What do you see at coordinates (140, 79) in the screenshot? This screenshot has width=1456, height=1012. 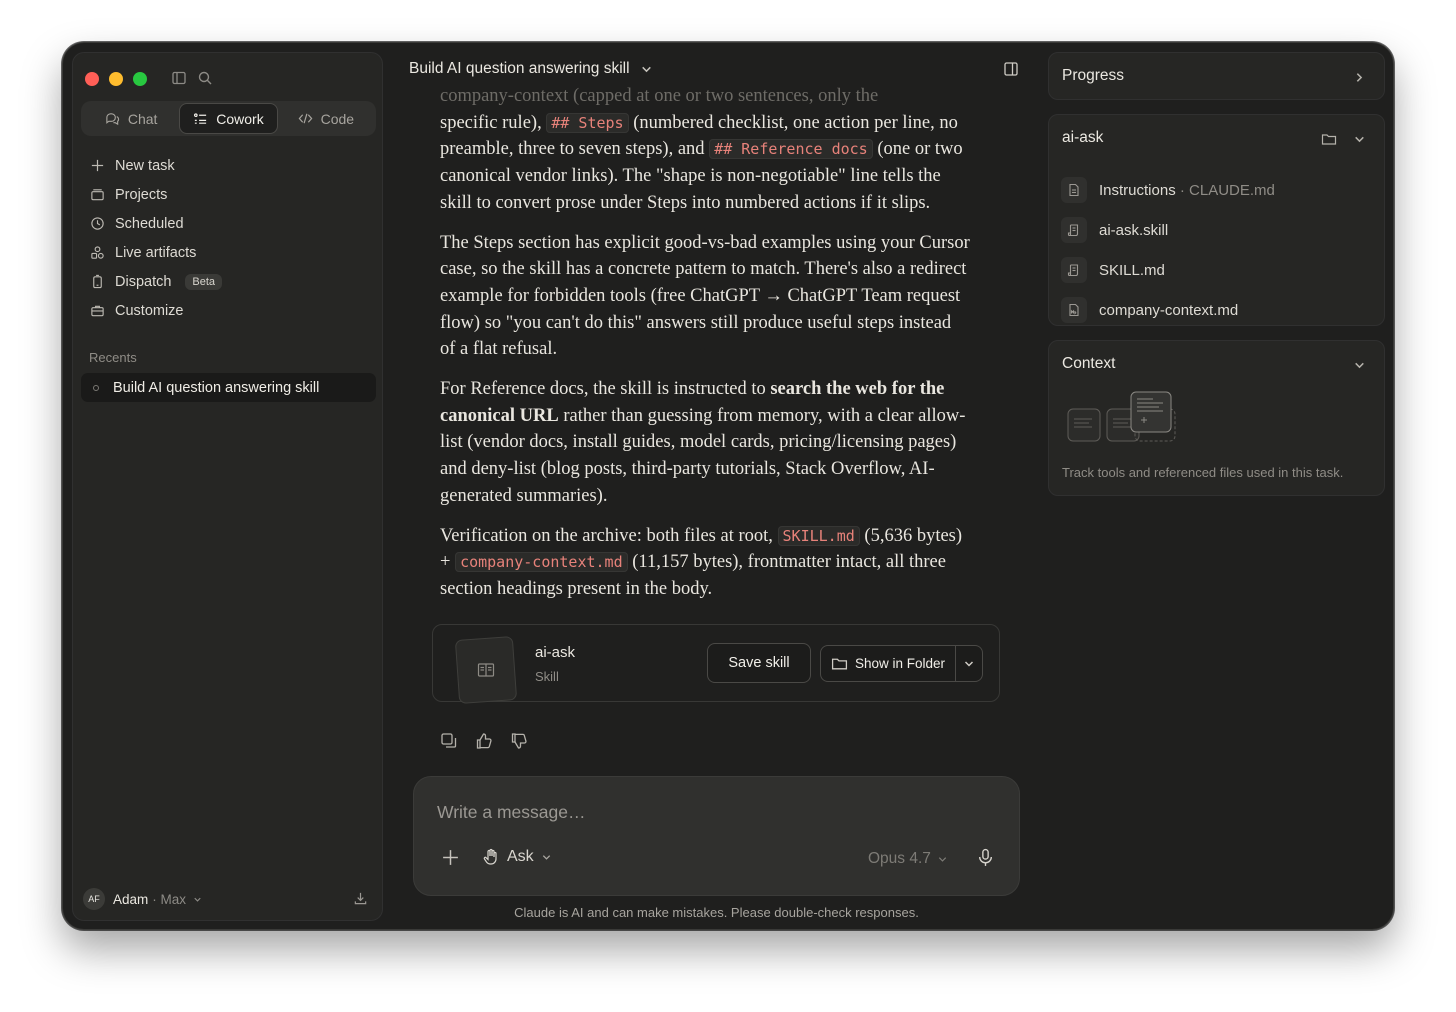 I see `zoom-window-button` at bounding box center [140, 79].